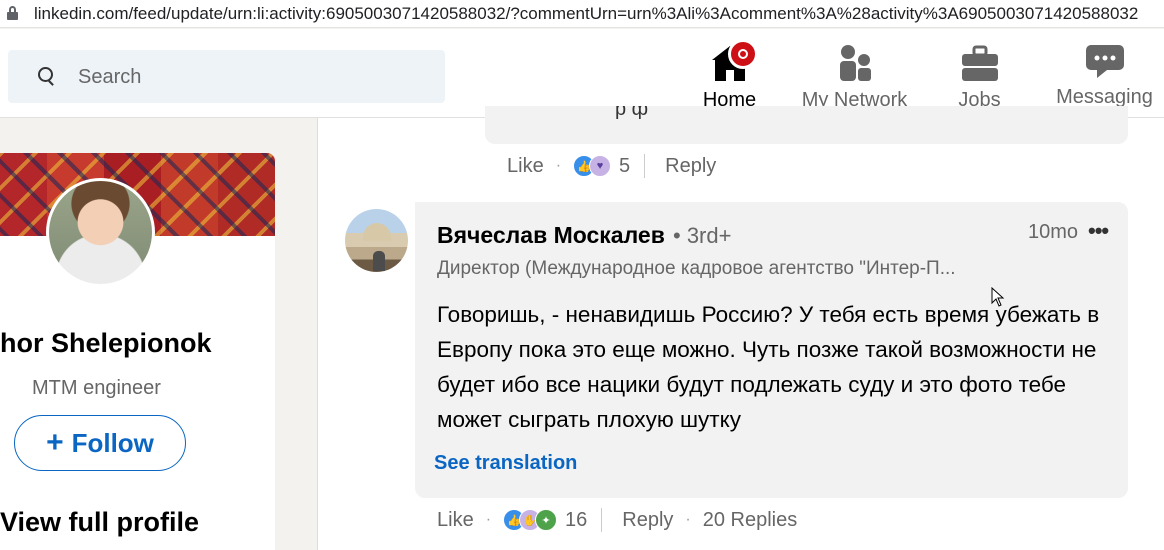 This screenshot has height=550, width=1164. Describe the element at coordinates (806, 125) in the screenshot. I see `previous-comment-bubble: р ф` at that location.